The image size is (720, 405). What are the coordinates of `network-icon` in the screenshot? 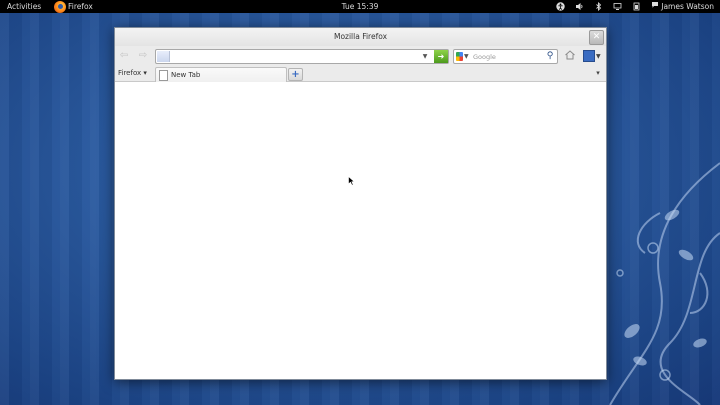 It's located at (617, 6).